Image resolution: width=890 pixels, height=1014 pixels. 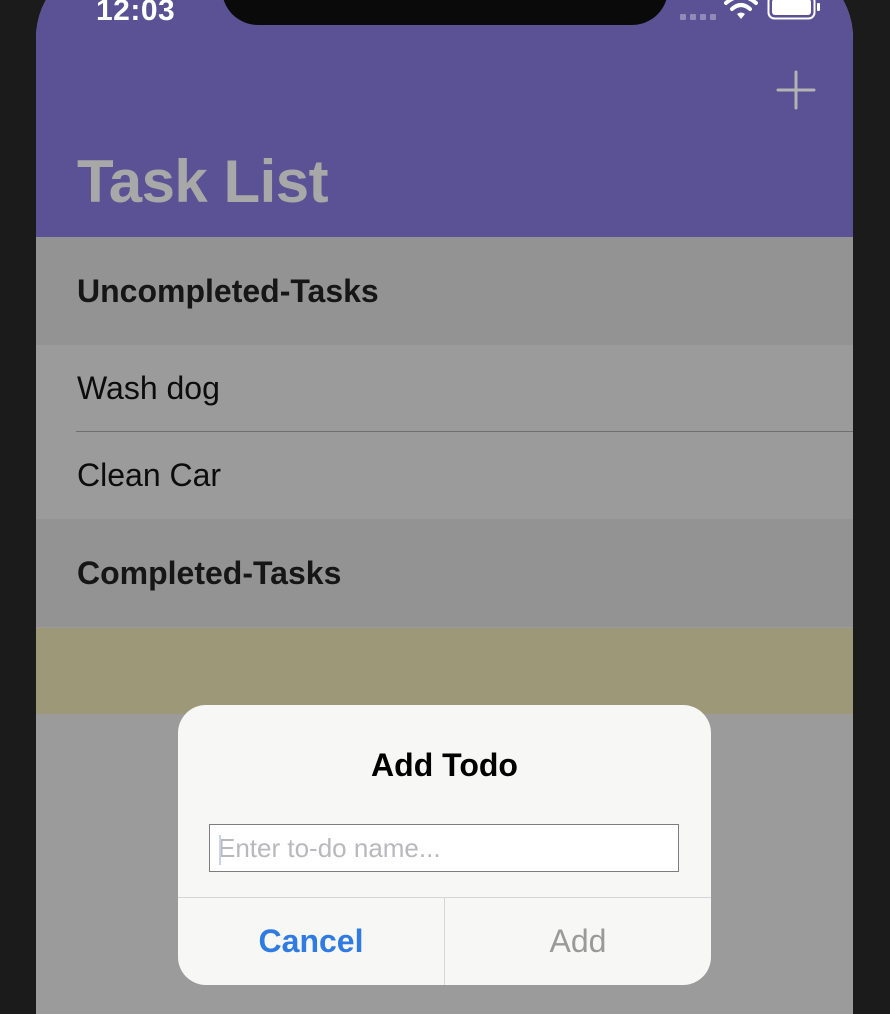 What do you see at coordinates (203, 181) in the screenshot?
I see `page-title: Task List` at bounding box center [203, 181].